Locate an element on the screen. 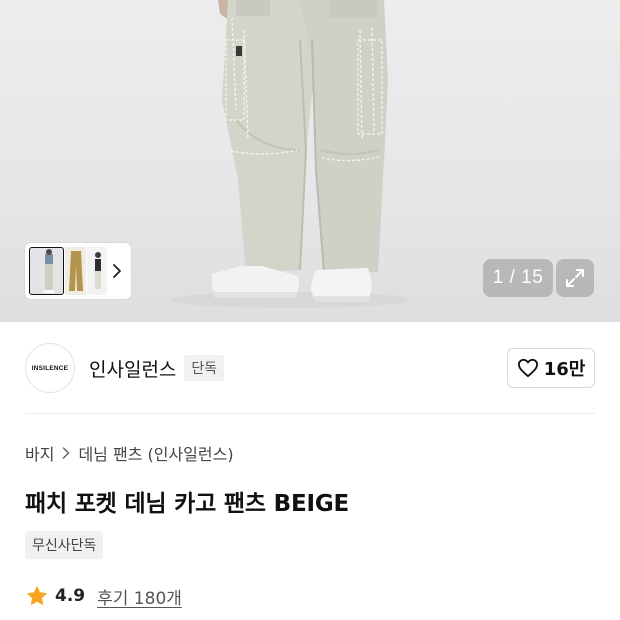  divider is located at coordinates (310, 413).